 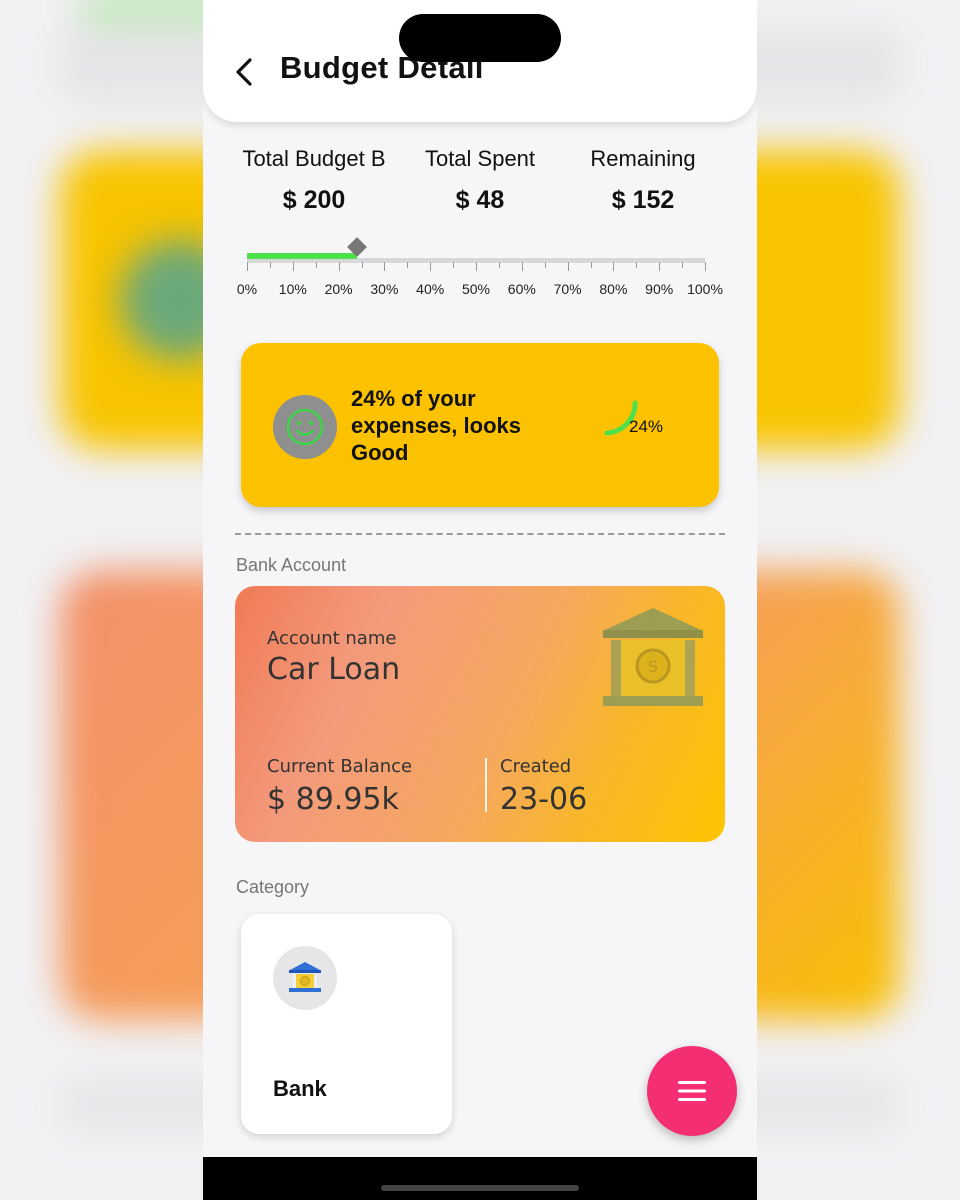 I want to click on home-indicator, so click(x=480, y=1188).